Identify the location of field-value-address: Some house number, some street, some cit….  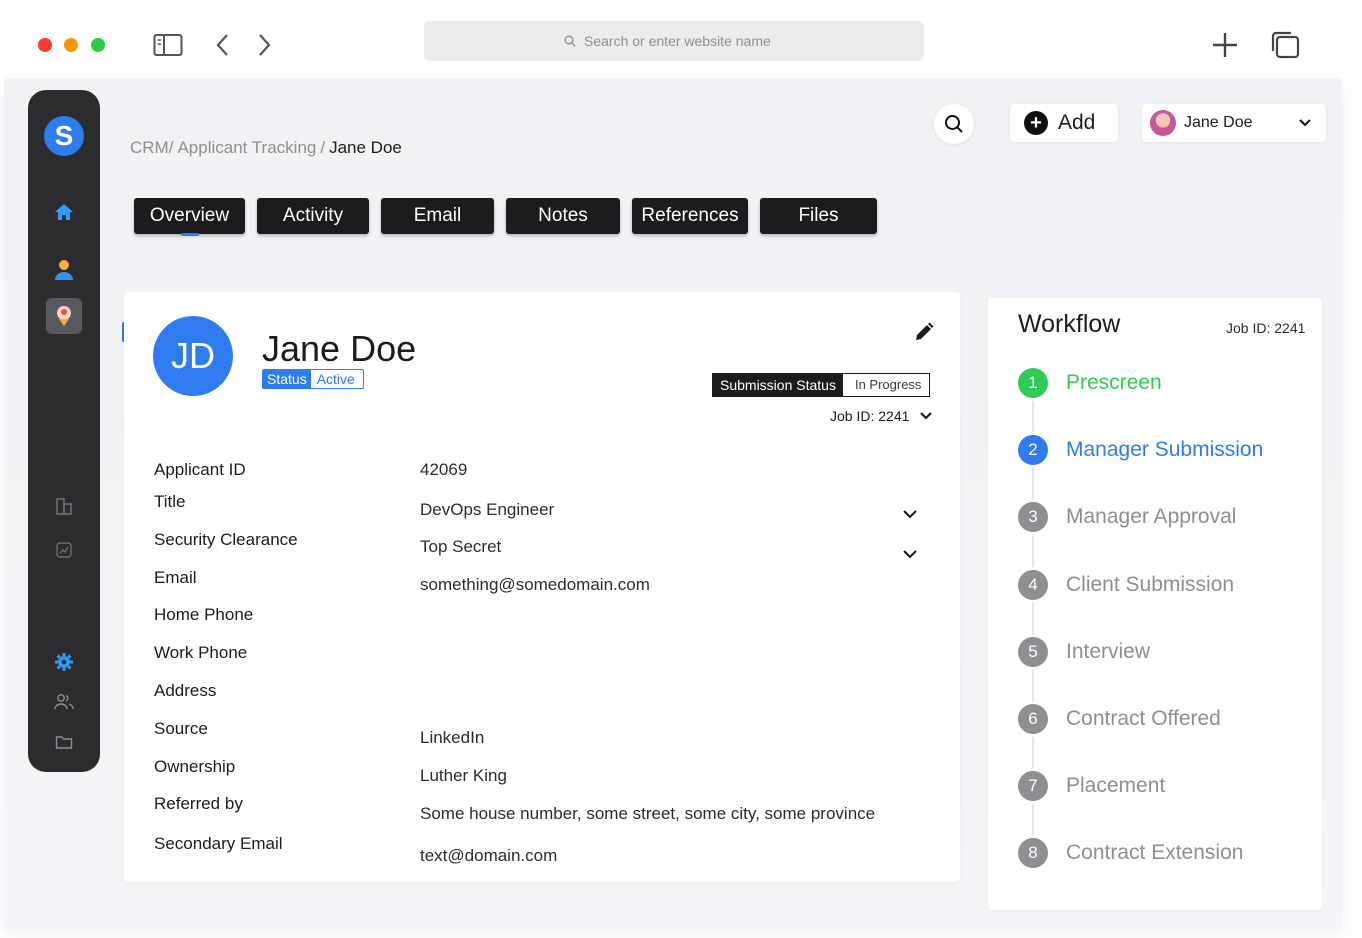
(648, 813).